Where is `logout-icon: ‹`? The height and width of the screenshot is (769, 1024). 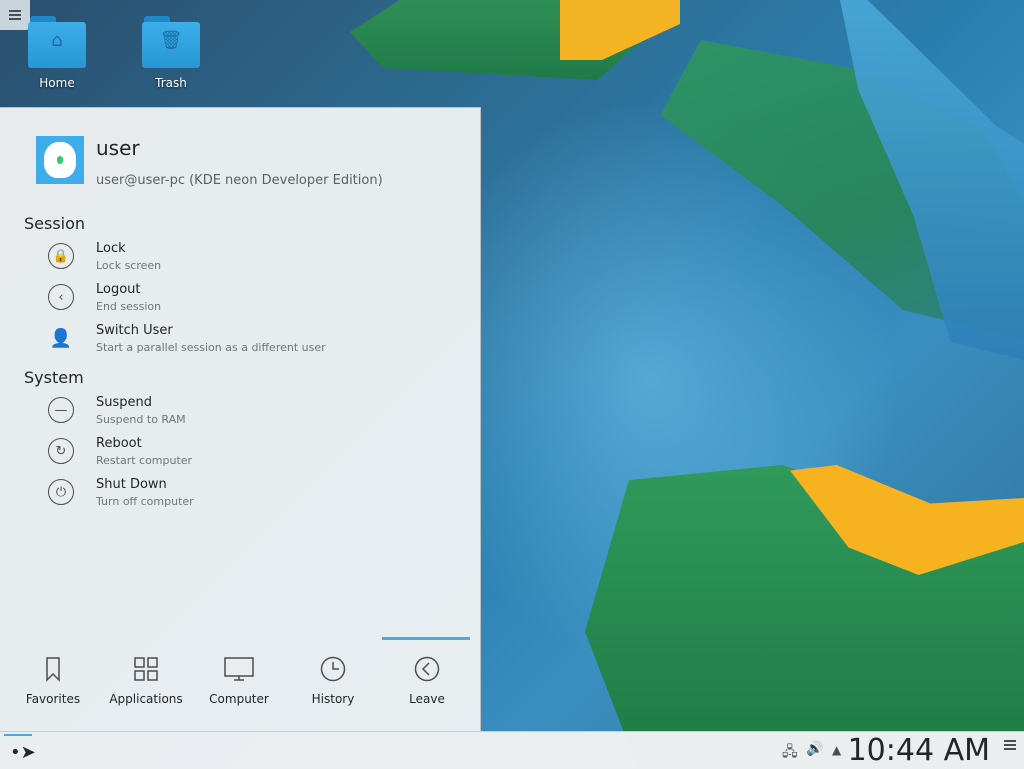 logout-icon: ‹ is located at coordinates (61, 297).